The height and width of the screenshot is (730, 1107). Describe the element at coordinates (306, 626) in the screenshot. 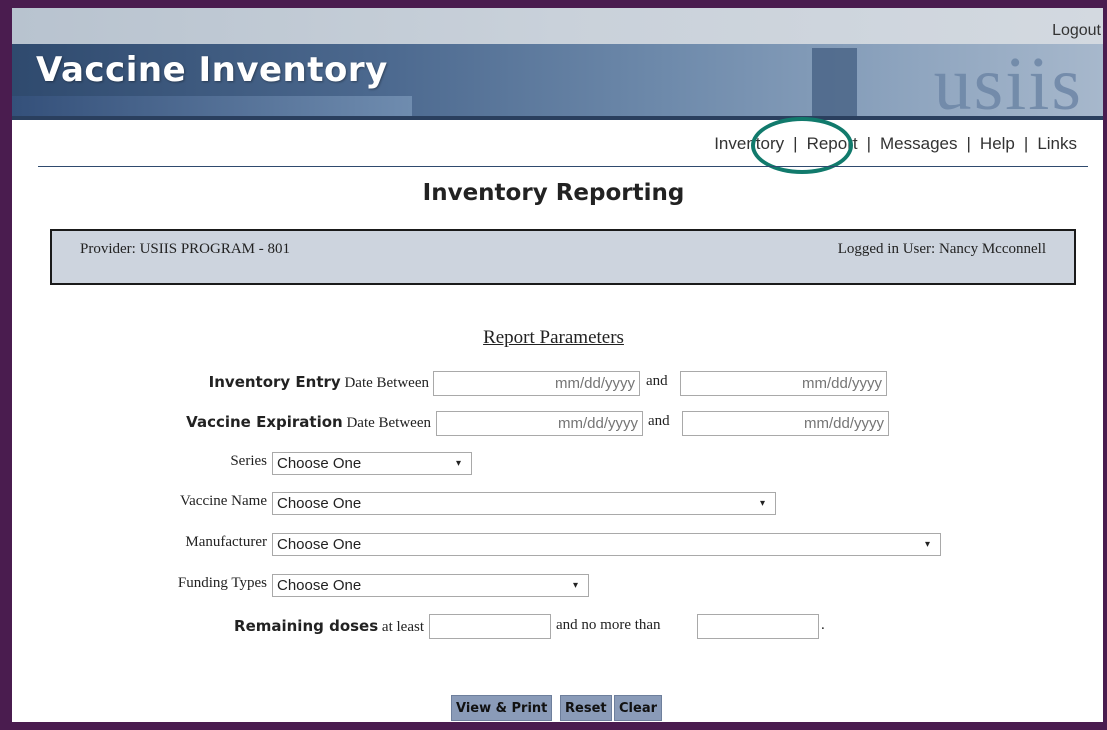

I see `remaining-doses-label-bold: Remaining doses` at that location.